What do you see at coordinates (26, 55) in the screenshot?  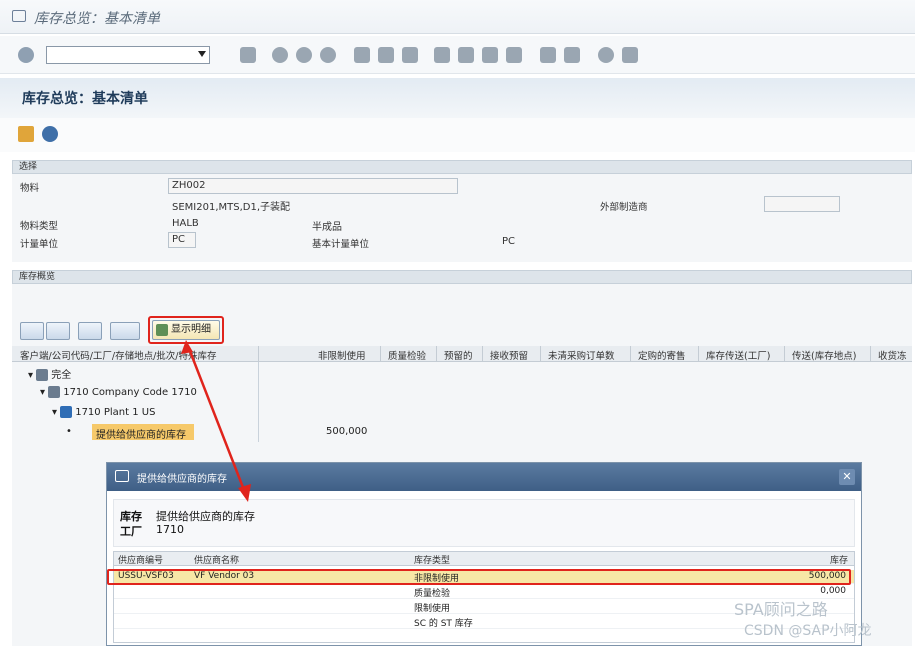 I see `confirm-icon` at bounding box center [26, 55].